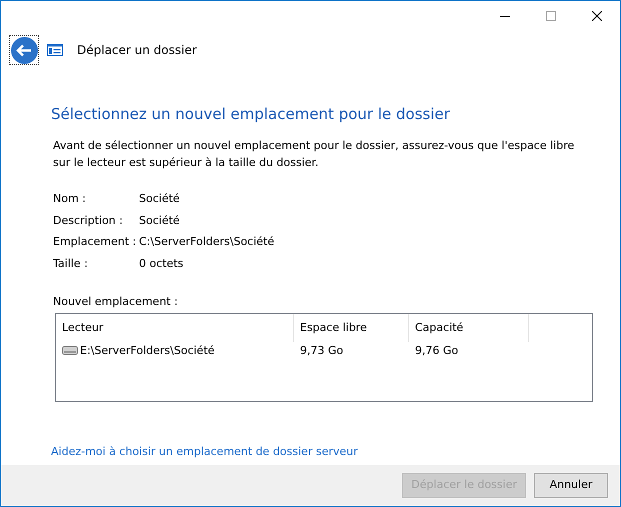 The image size is (621, 507). What do you see at coordinates (70, 199) in the screenshot?
I see `detail-label: Nom :` at bounding box center [70, 199].